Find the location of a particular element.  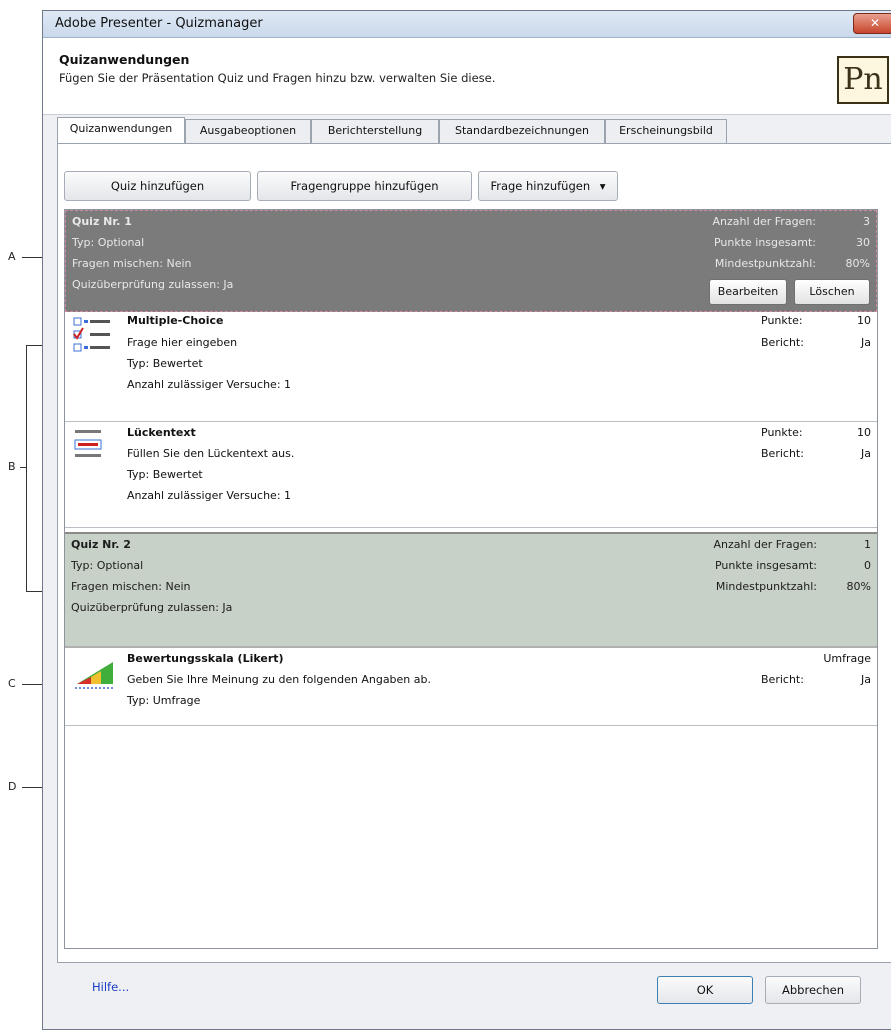

quiz-2-type: Typ: Optional is located at coordinates (107, 565).